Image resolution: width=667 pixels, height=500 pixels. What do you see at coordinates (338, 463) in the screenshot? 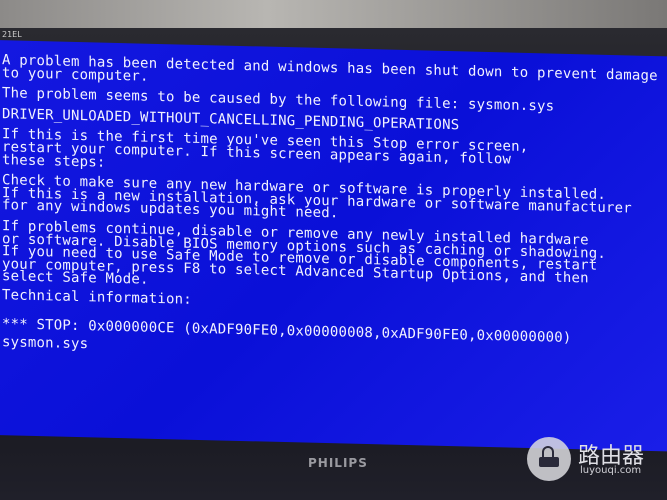
I see `monitor-brand-logo: PHILIPS` at bounding box center [338, 463].